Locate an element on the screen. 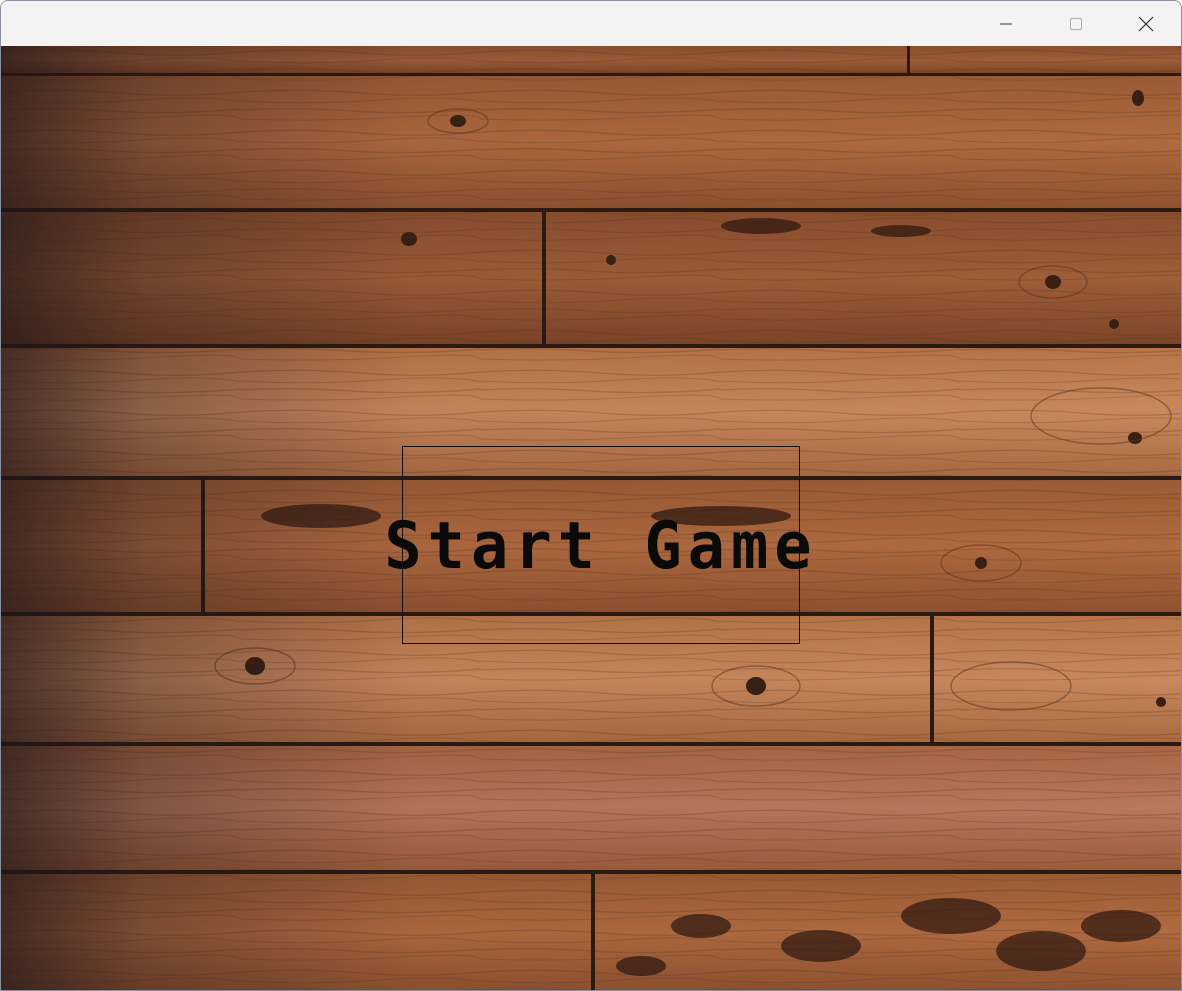 This screenshot has width=1182, height=991. minimize-button is located at coordinates (1006, 23).